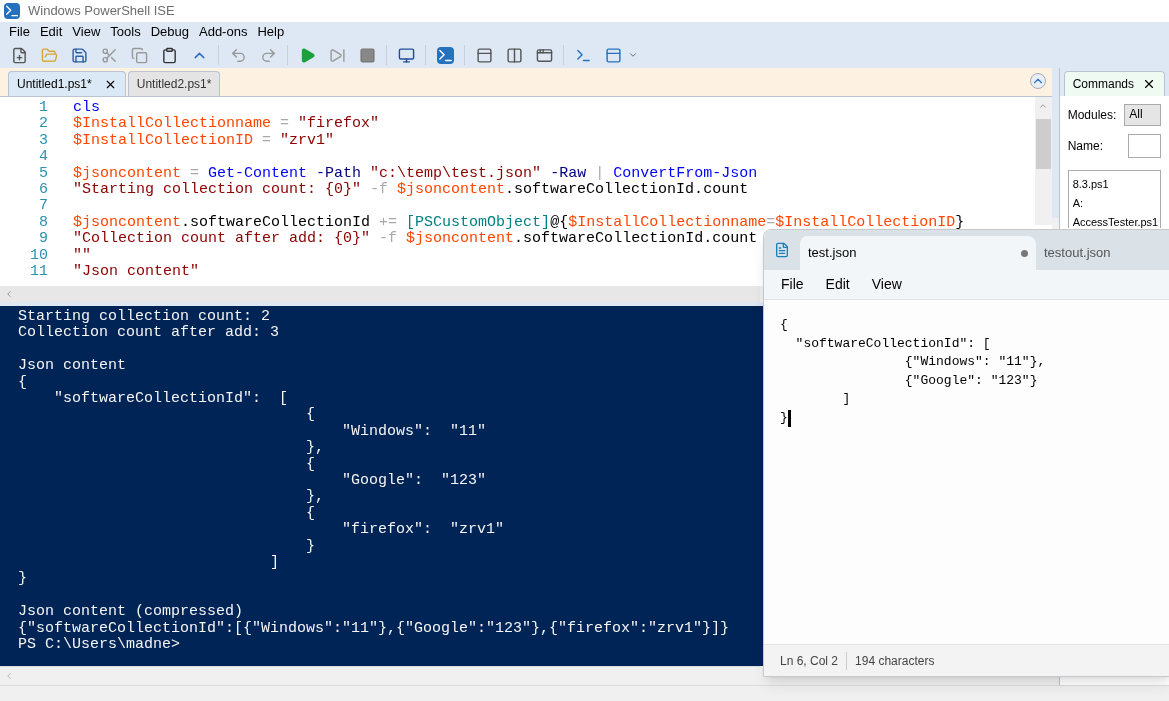 Image resolution: width=1169 pixels, height=701 pixels. I want to click on text-line: ], so click(846, 399).